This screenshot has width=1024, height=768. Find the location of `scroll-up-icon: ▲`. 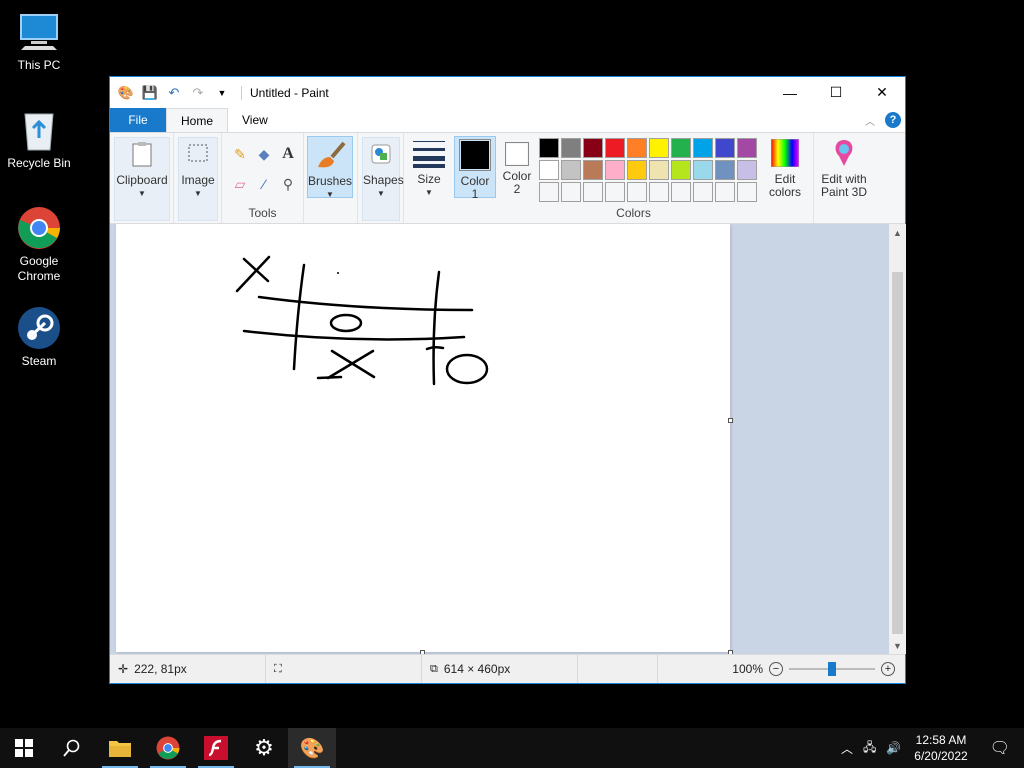

scroll-up-icon: ▲ is located at coordinates (897, 232).